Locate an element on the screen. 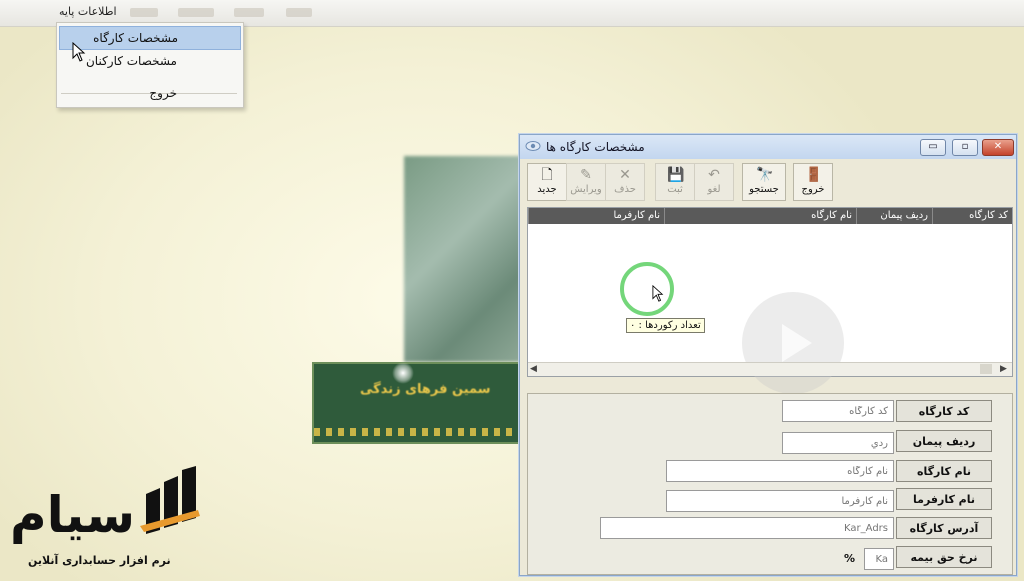 The width and height of the screenshot is (1024, 581). logo-bars-icon is located at coordinates (170, 500).